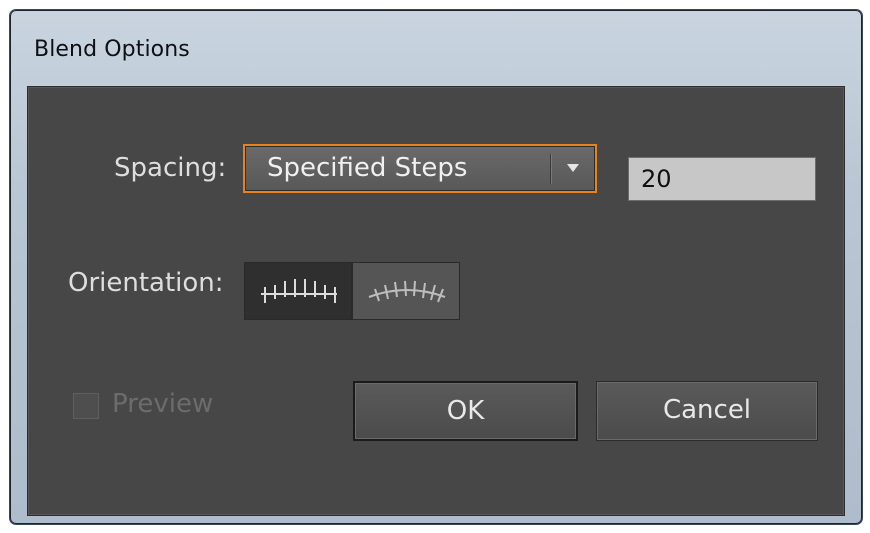  I want to click on dialog-title: Blend Options, so click(112, 49).